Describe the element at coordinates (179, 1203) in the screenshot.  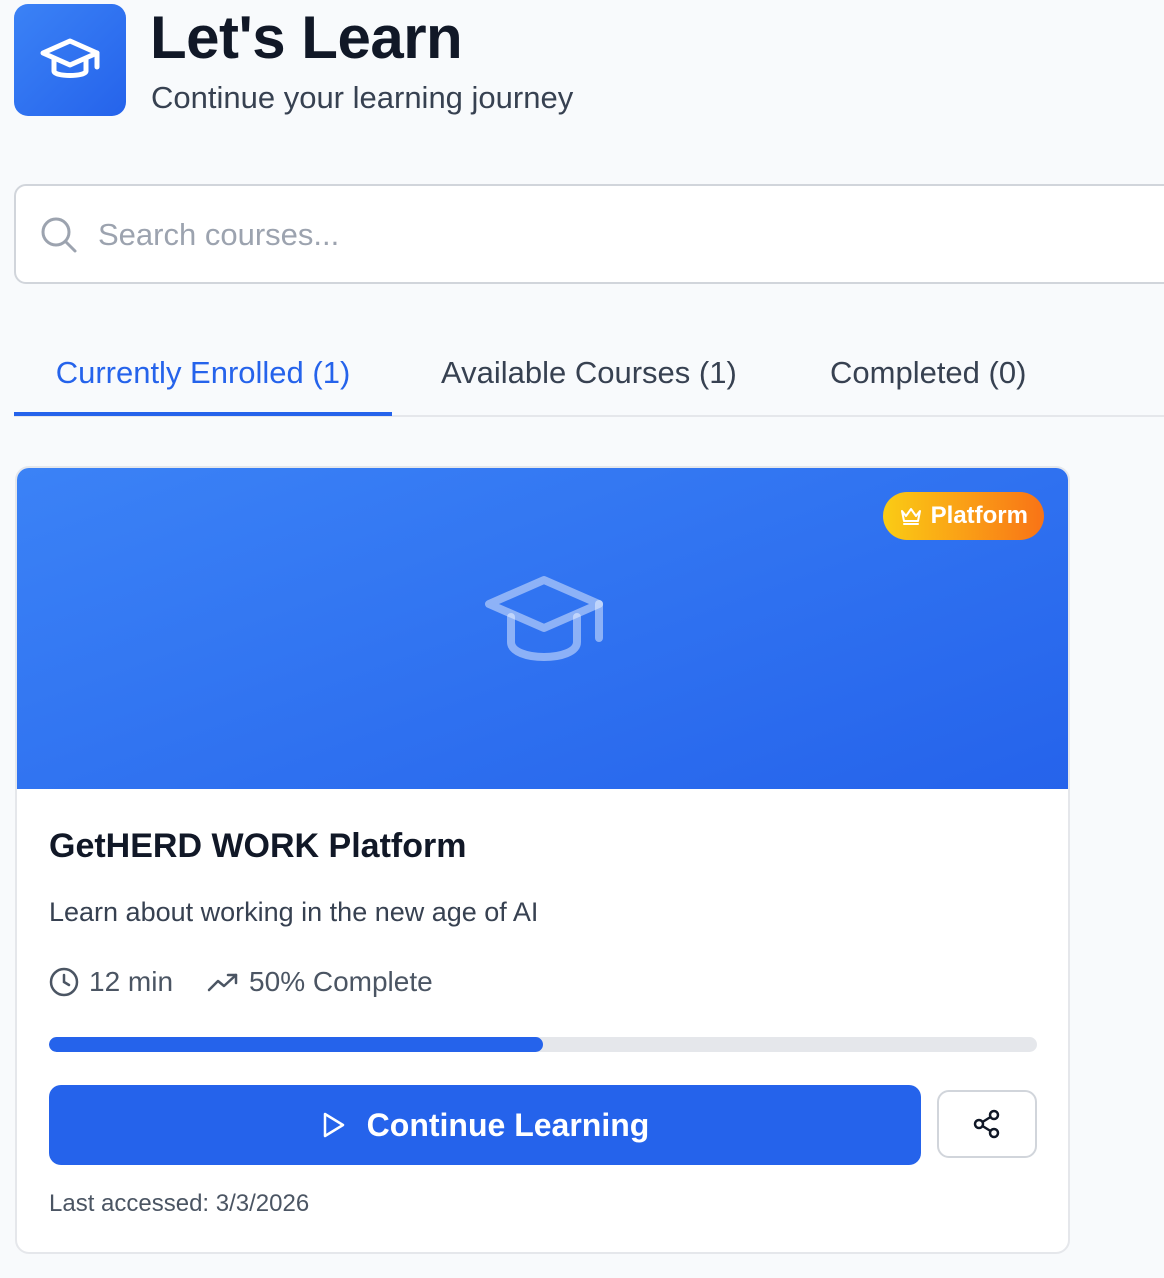
I see `last-accessed: Last accessed: 3/3/2026` at that location.